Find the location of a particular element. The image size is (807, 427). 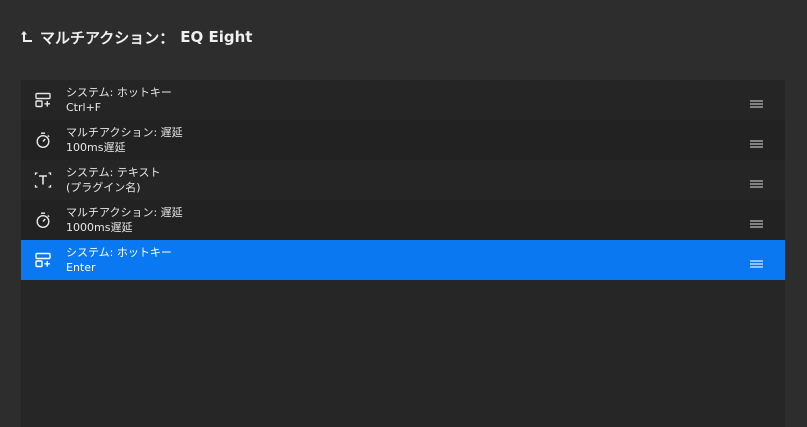

page-title-label: マルチアクション： is located at coordinates (107, 37).